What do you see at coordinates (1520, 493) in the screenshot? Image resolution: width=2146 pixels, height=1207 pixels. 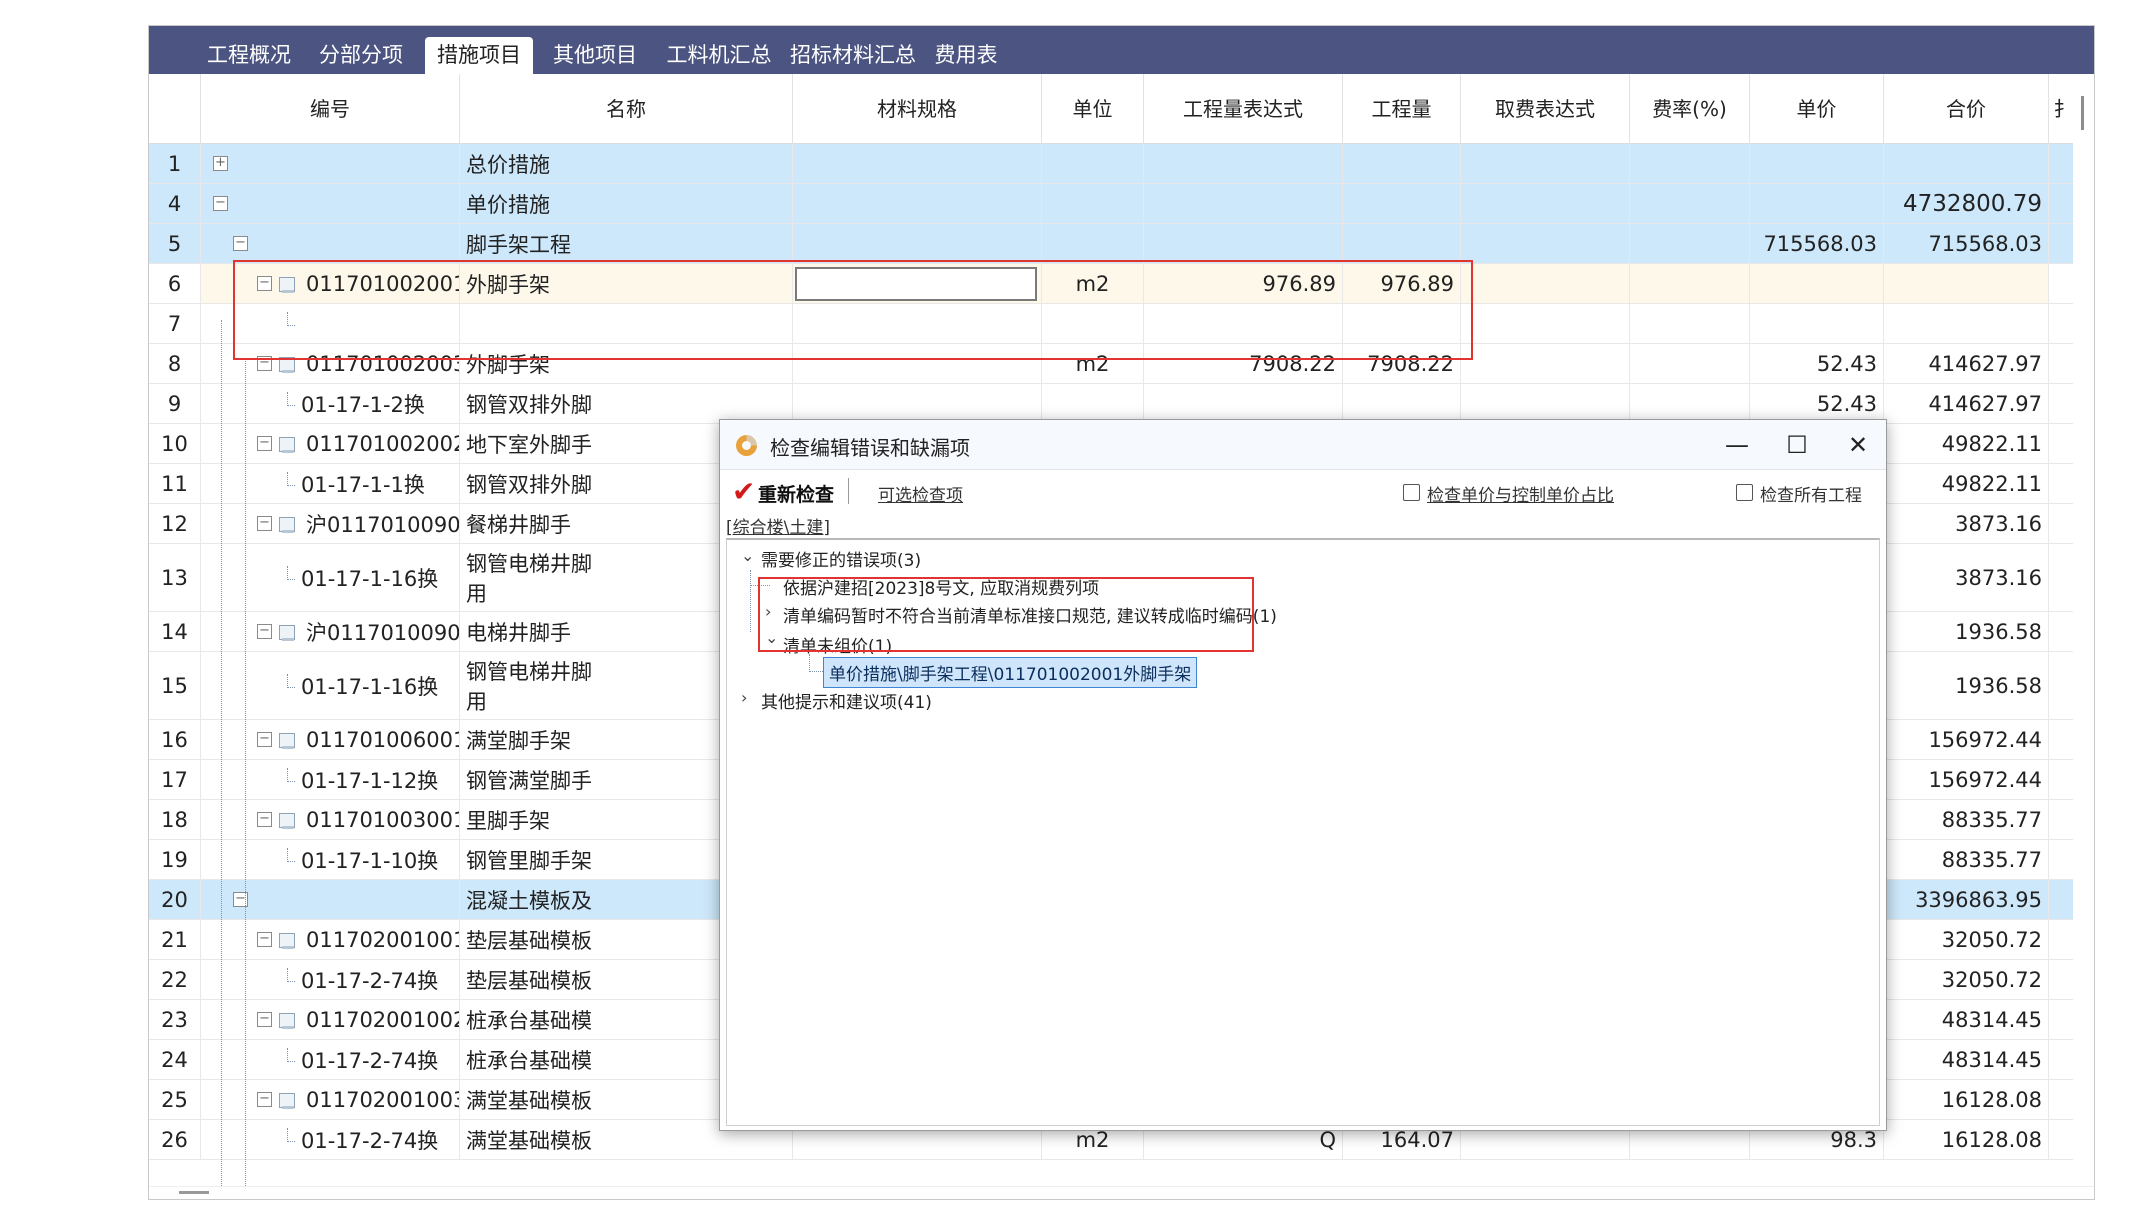 I see `check-ratio-label: 检查单价与控制单价占比` at bounding box center [1520, 493].